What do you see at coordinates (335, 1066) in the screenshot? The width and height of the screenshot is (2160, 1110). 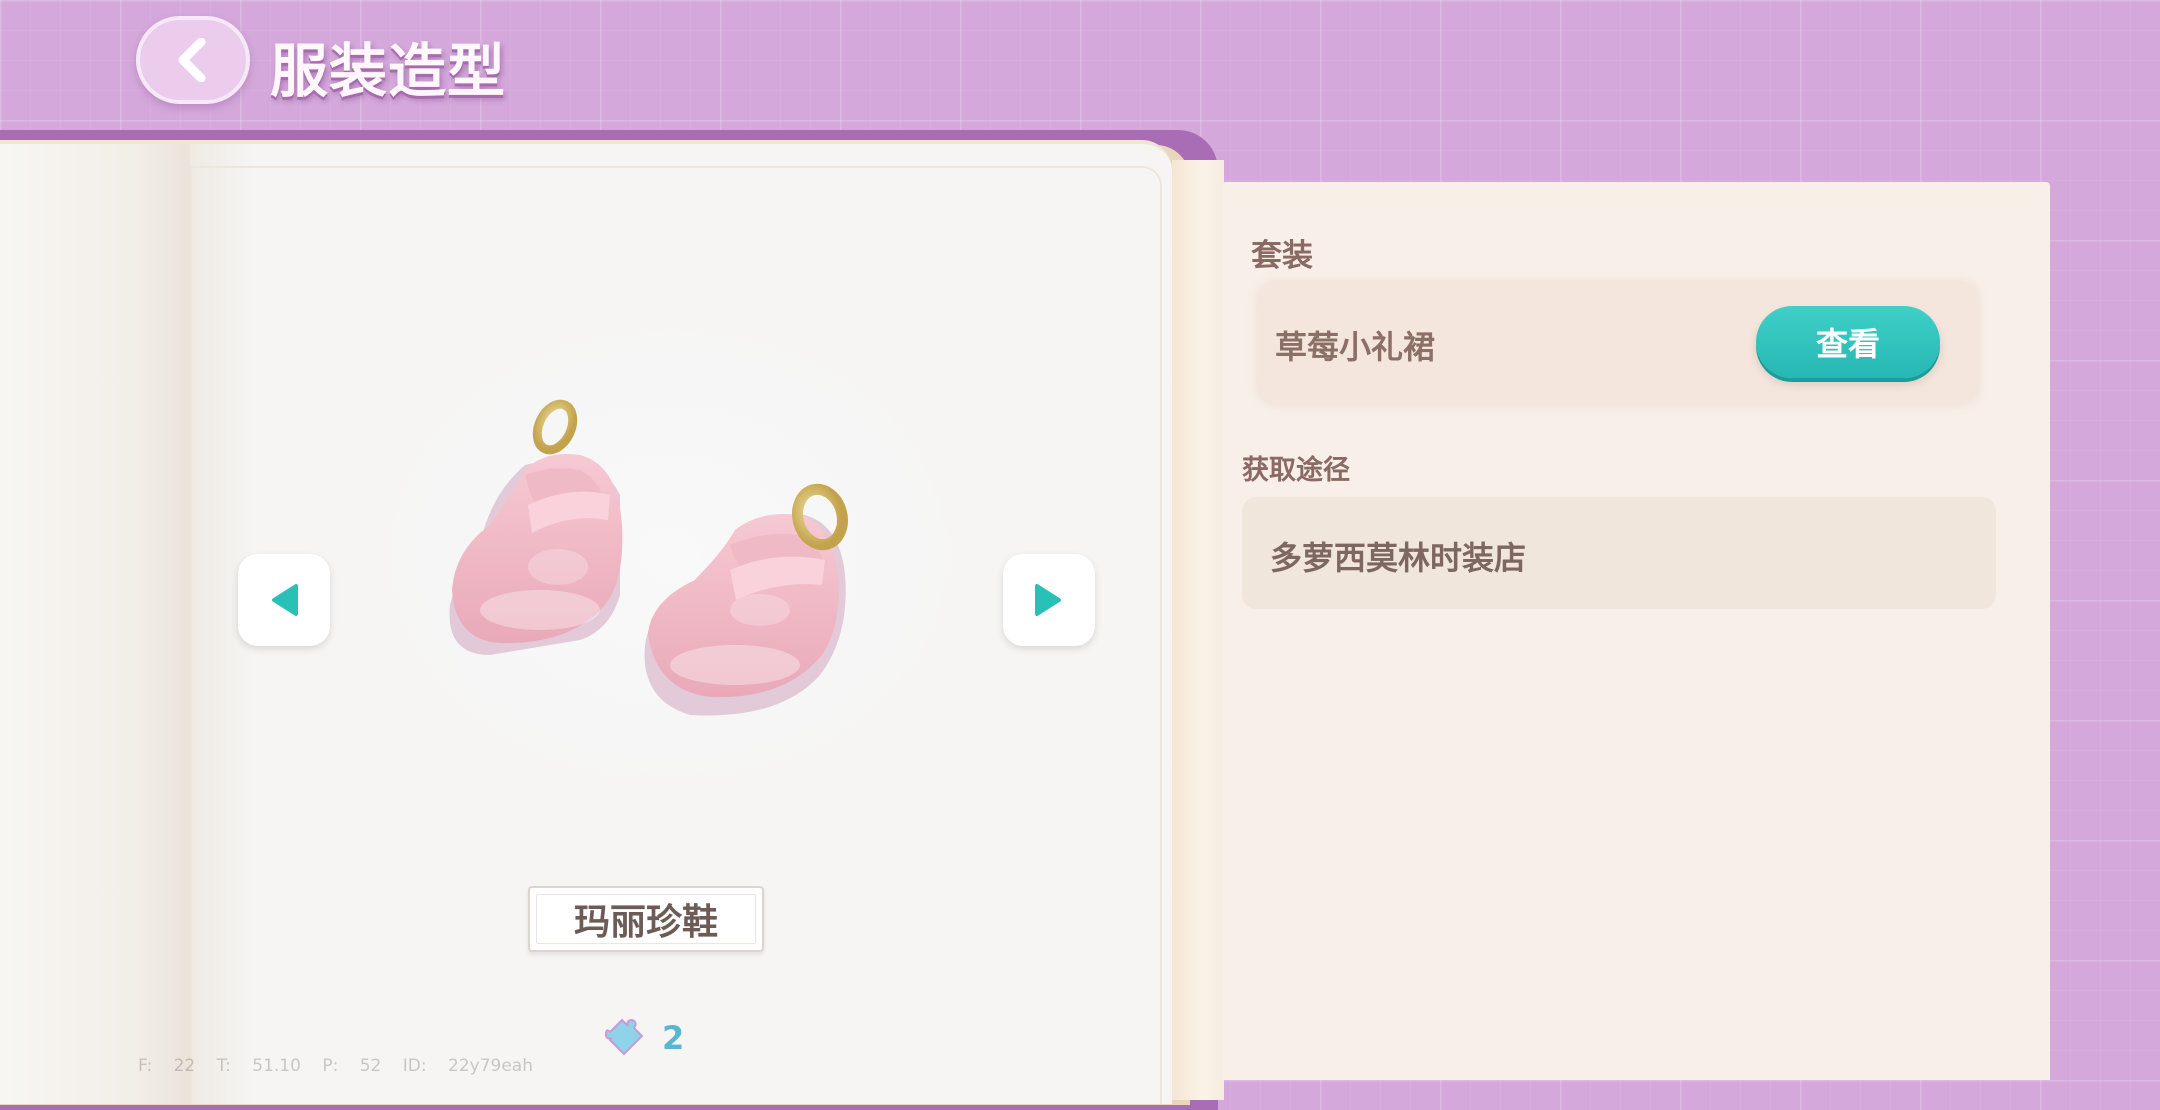 I see `debug-info: F: 22 T: 51.10 P: 52 ID: 22y79eah` at bounding box center [335, 1066].